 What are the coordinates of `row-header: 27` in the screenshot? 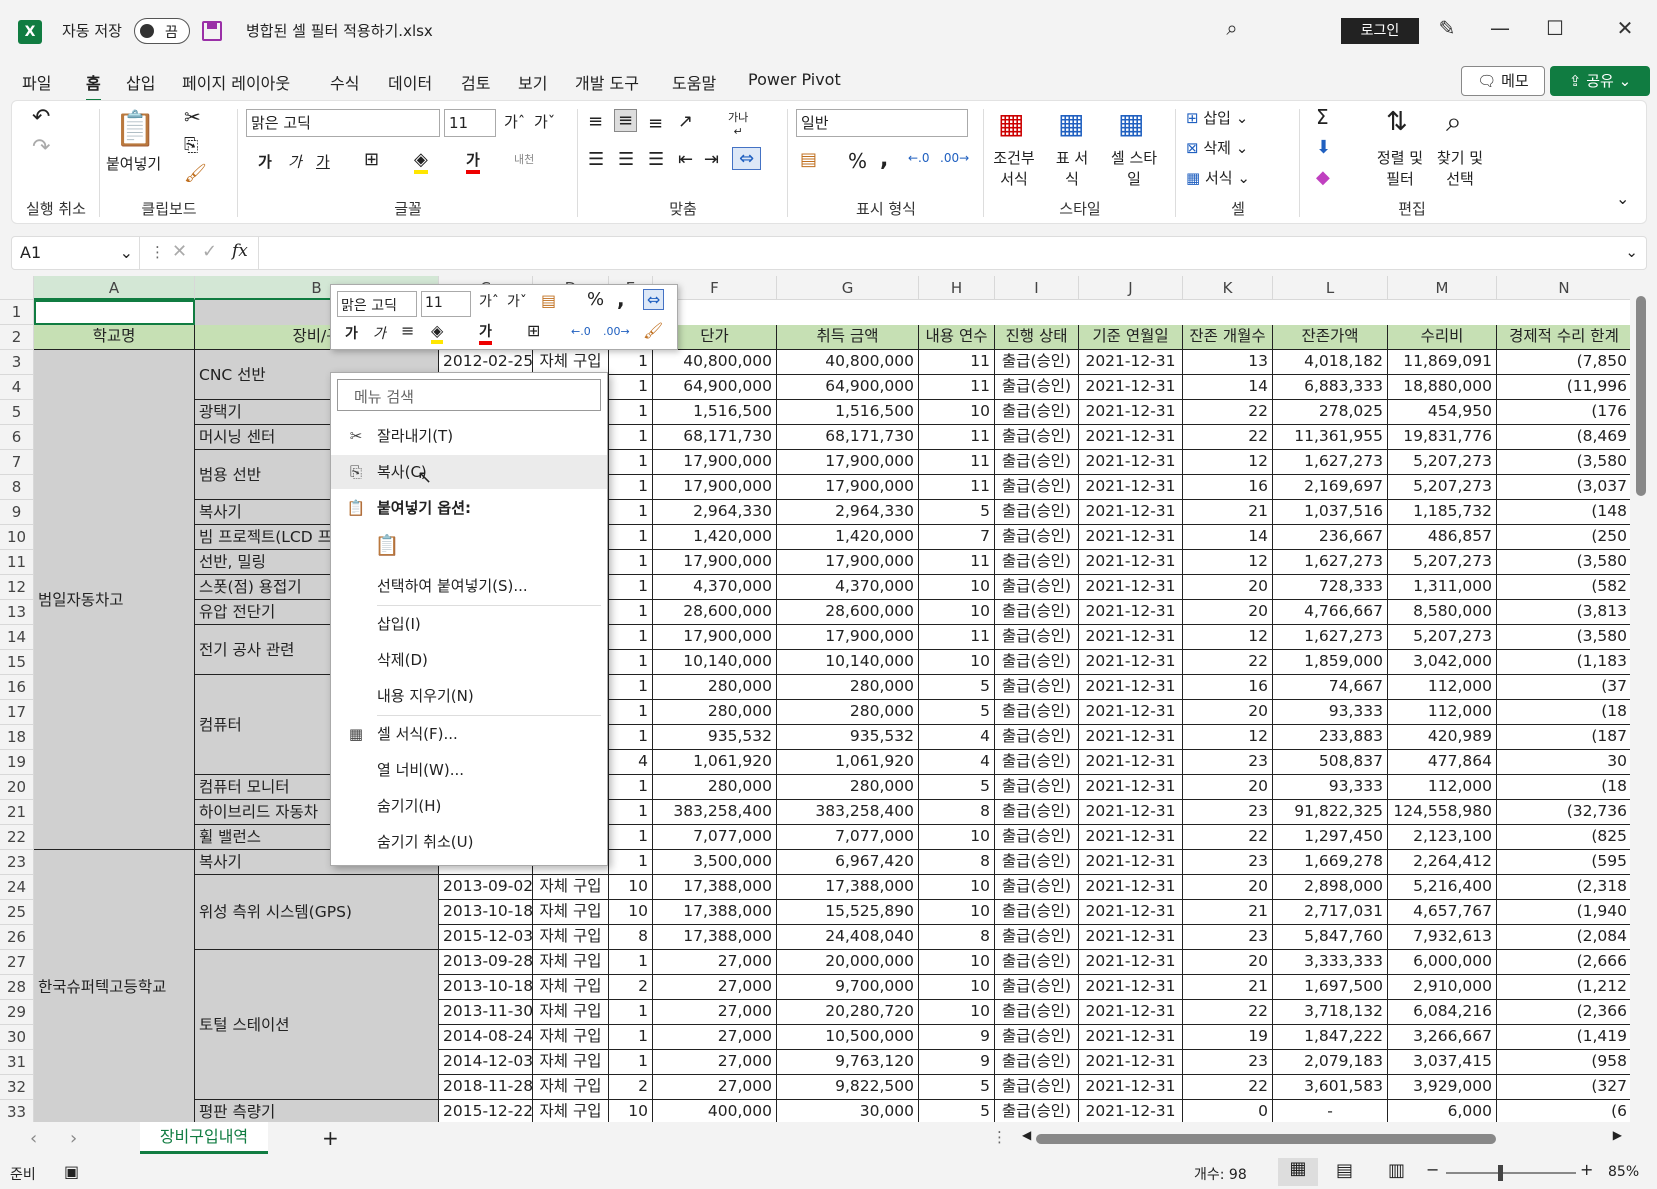 It's located at (17, 962).